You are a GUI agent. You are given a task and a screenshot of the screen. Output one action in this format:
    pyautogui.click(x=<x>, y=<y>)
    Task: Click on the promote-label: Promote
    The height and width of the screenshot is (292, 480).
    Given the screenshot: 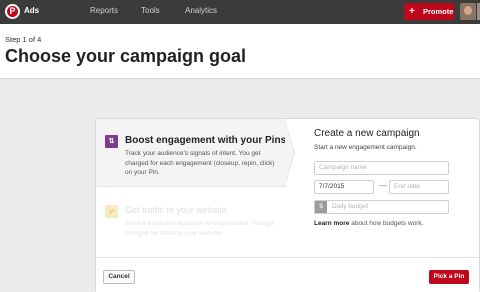 What is the action you would take?
    pyautogui.click(x=438, y=11)
    